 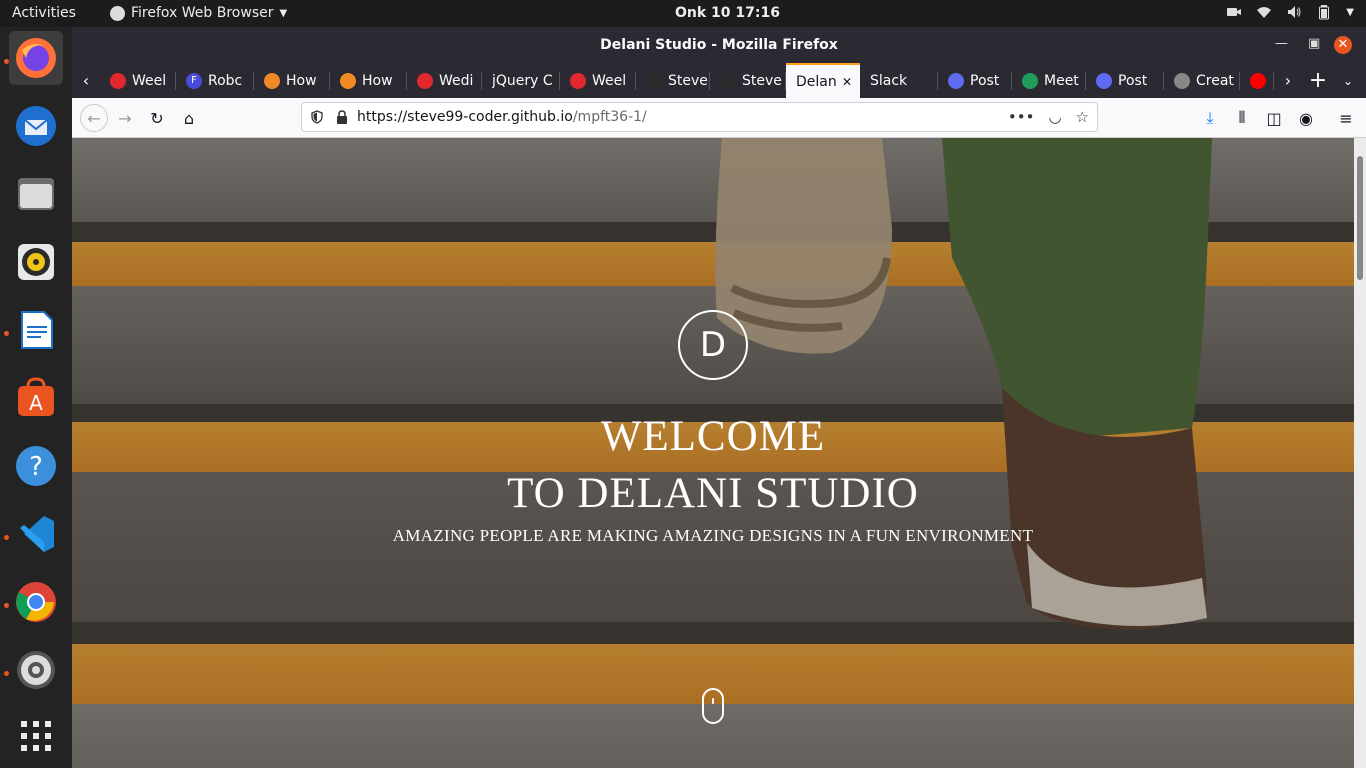 What do you see at coordinates (189, 118) in the screenshot?
I see `home-icon: ⌂` at bounding box center [189, 118].